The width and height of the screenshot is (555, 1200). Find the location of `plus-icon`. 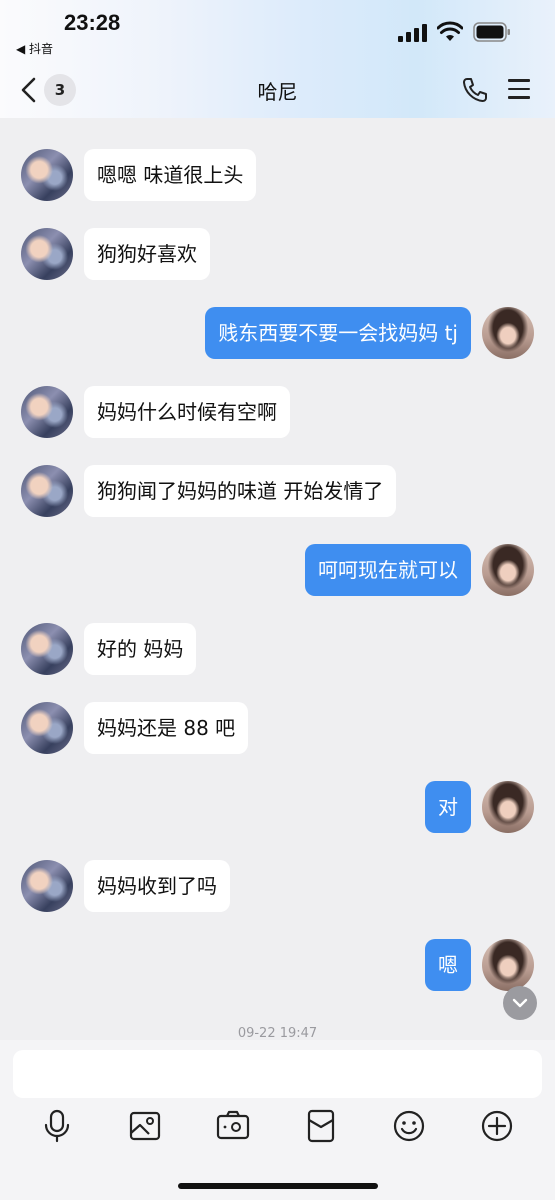

plus-icon is located at coordinates (497, 1126).